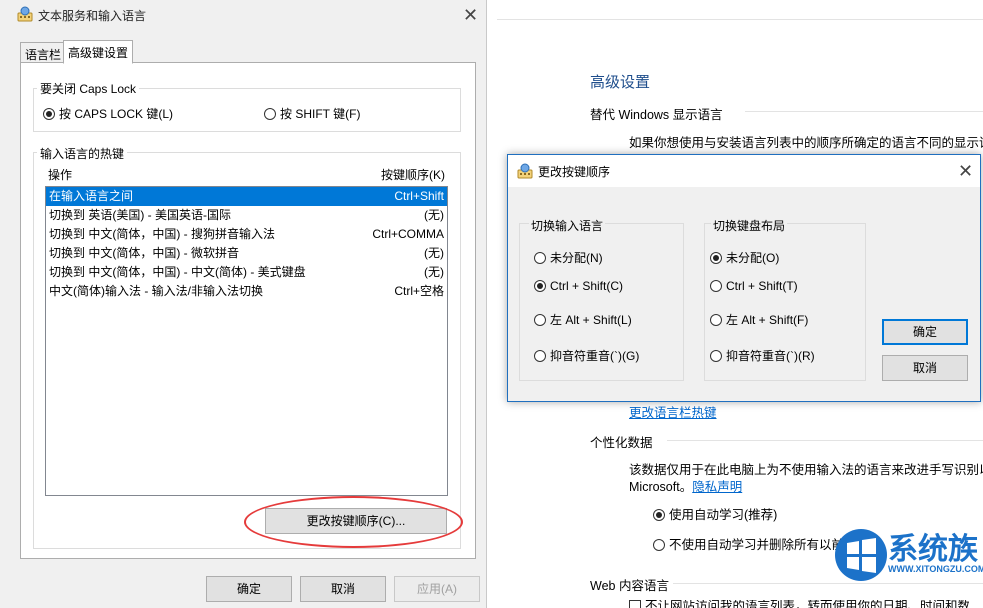  I want to click on row-action: 切换到 英语(美国) - 美国英语-国际, so click(140, 215).